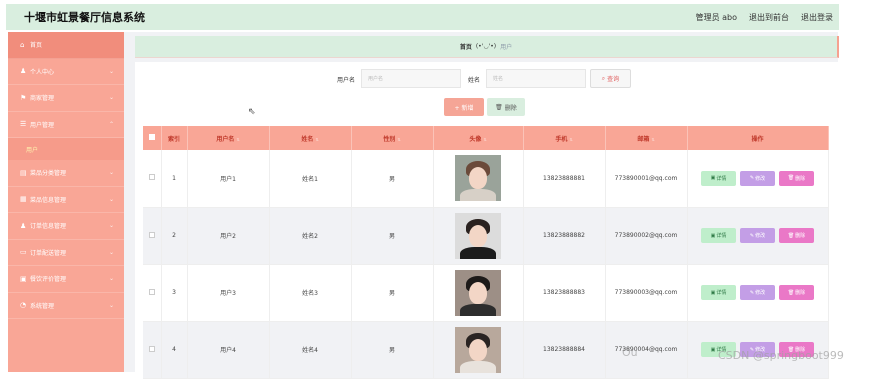 This screenshot has width=889, height=379. What do you see at coordinates (817, 17) in the screenshot?
I see `logout-link: 退出登录` at bounding box center [817, 17].